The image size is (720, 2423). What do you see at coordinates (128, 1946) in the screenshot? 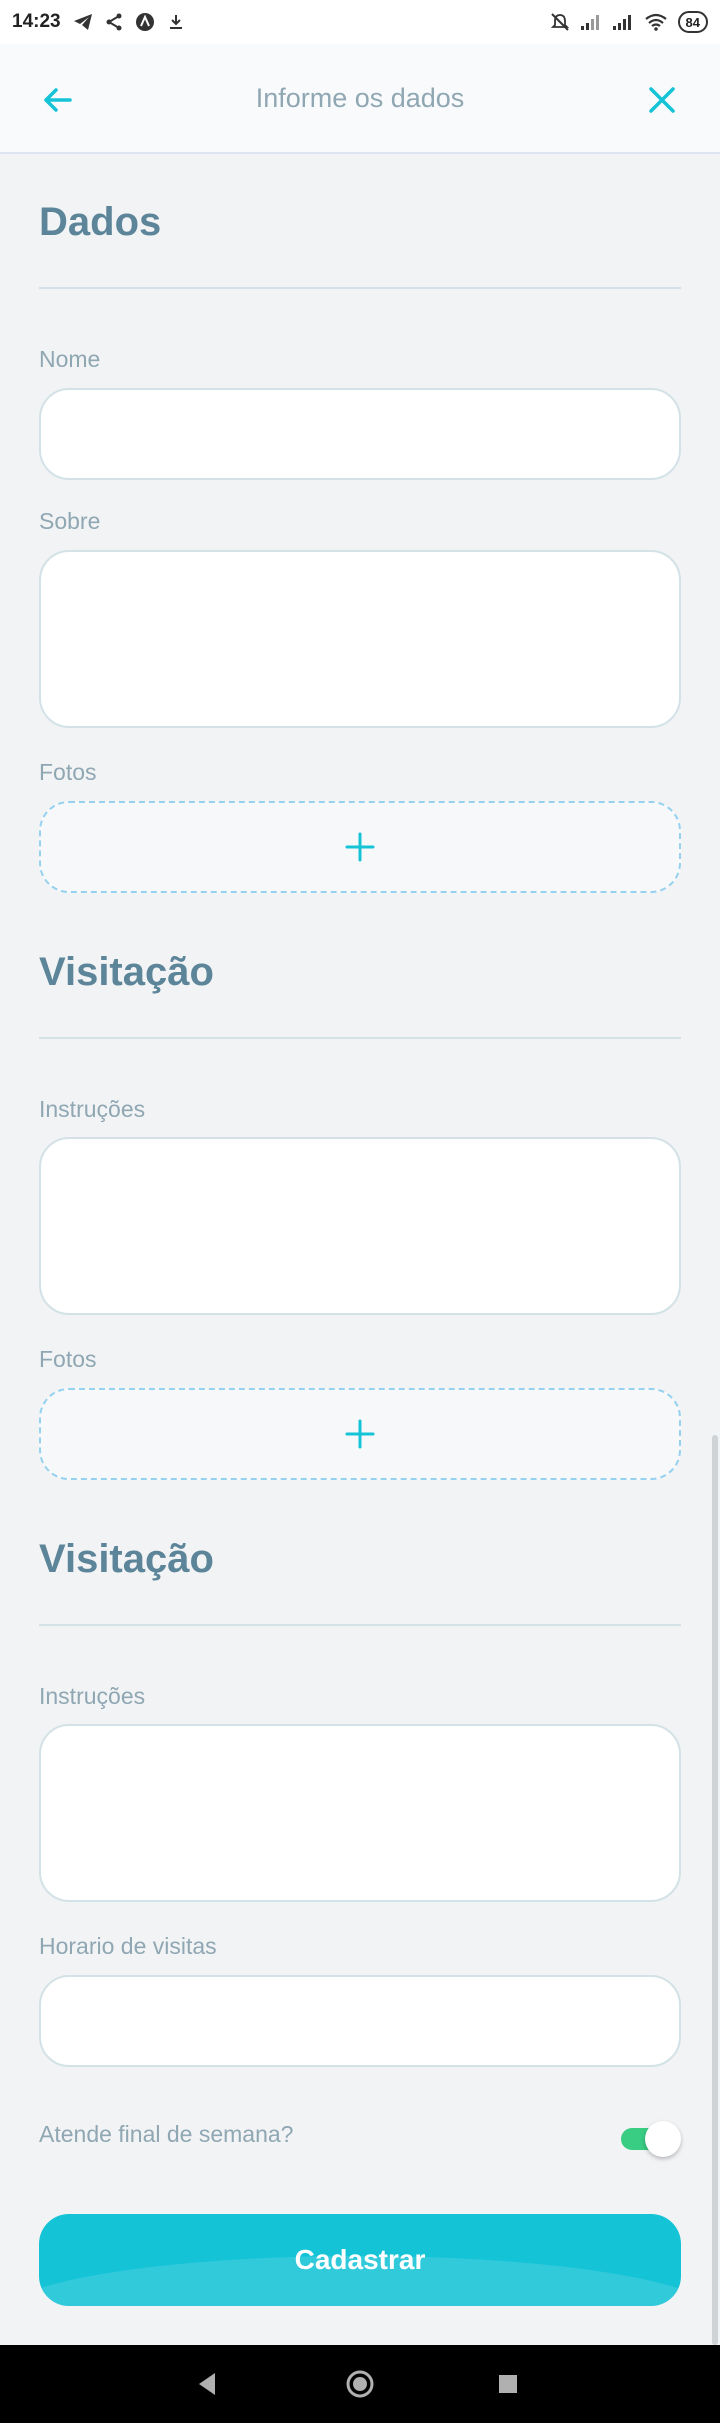
I see `horario-label: Horario de visitas` at bounding box center [128, 1946].